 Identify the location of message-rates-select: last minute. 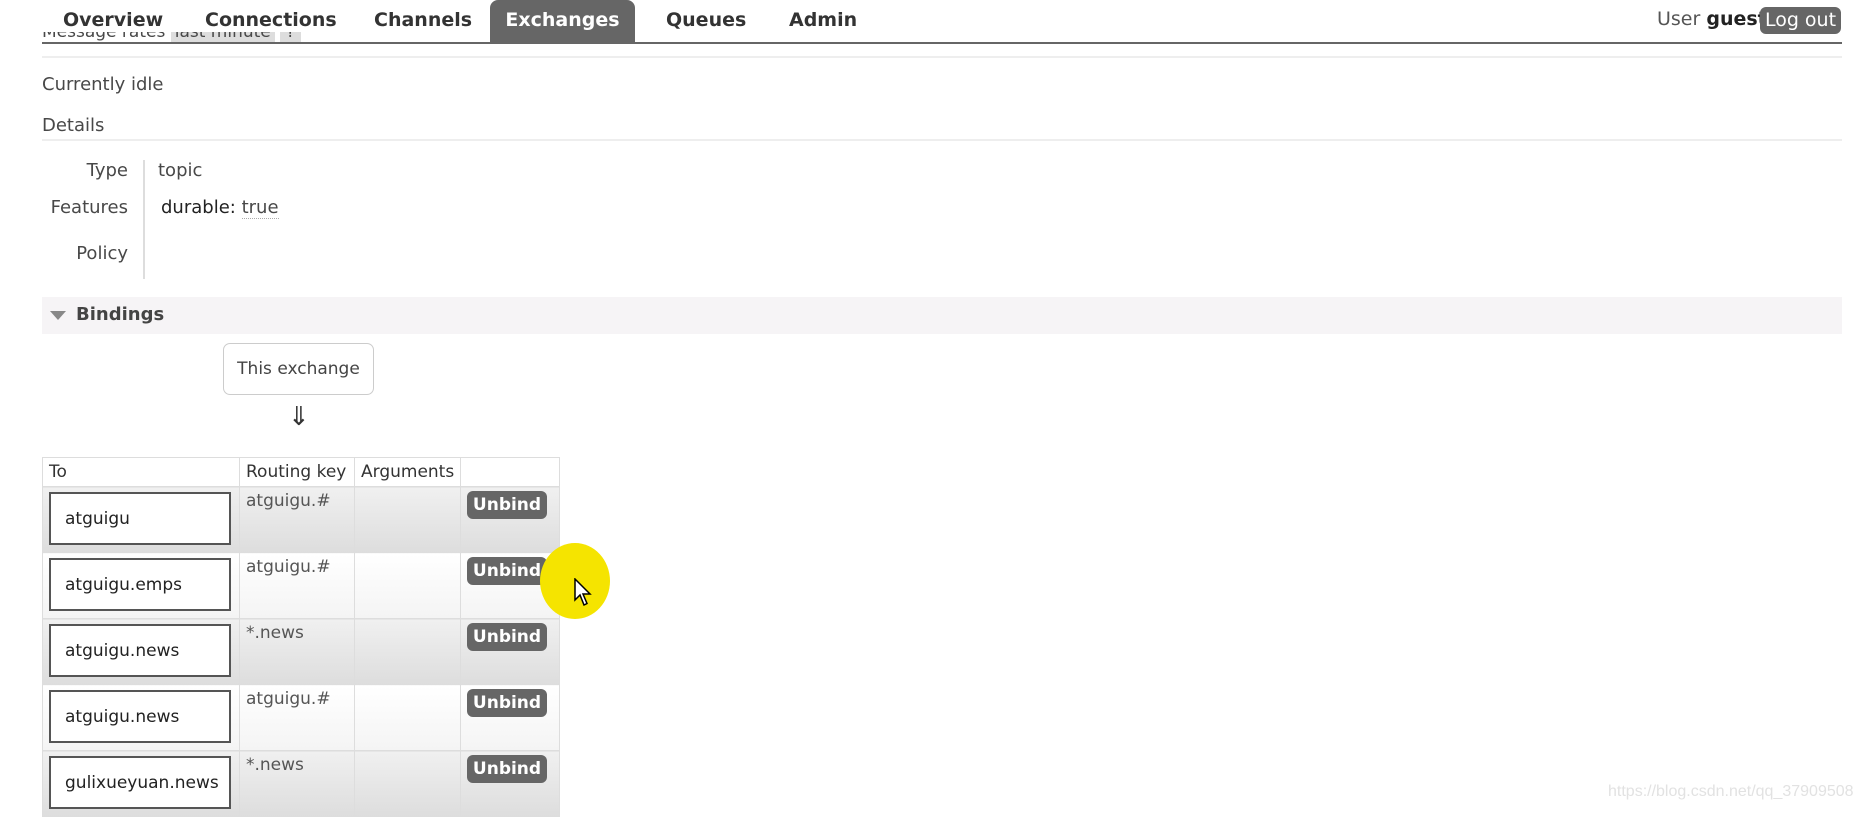
(222, 37).